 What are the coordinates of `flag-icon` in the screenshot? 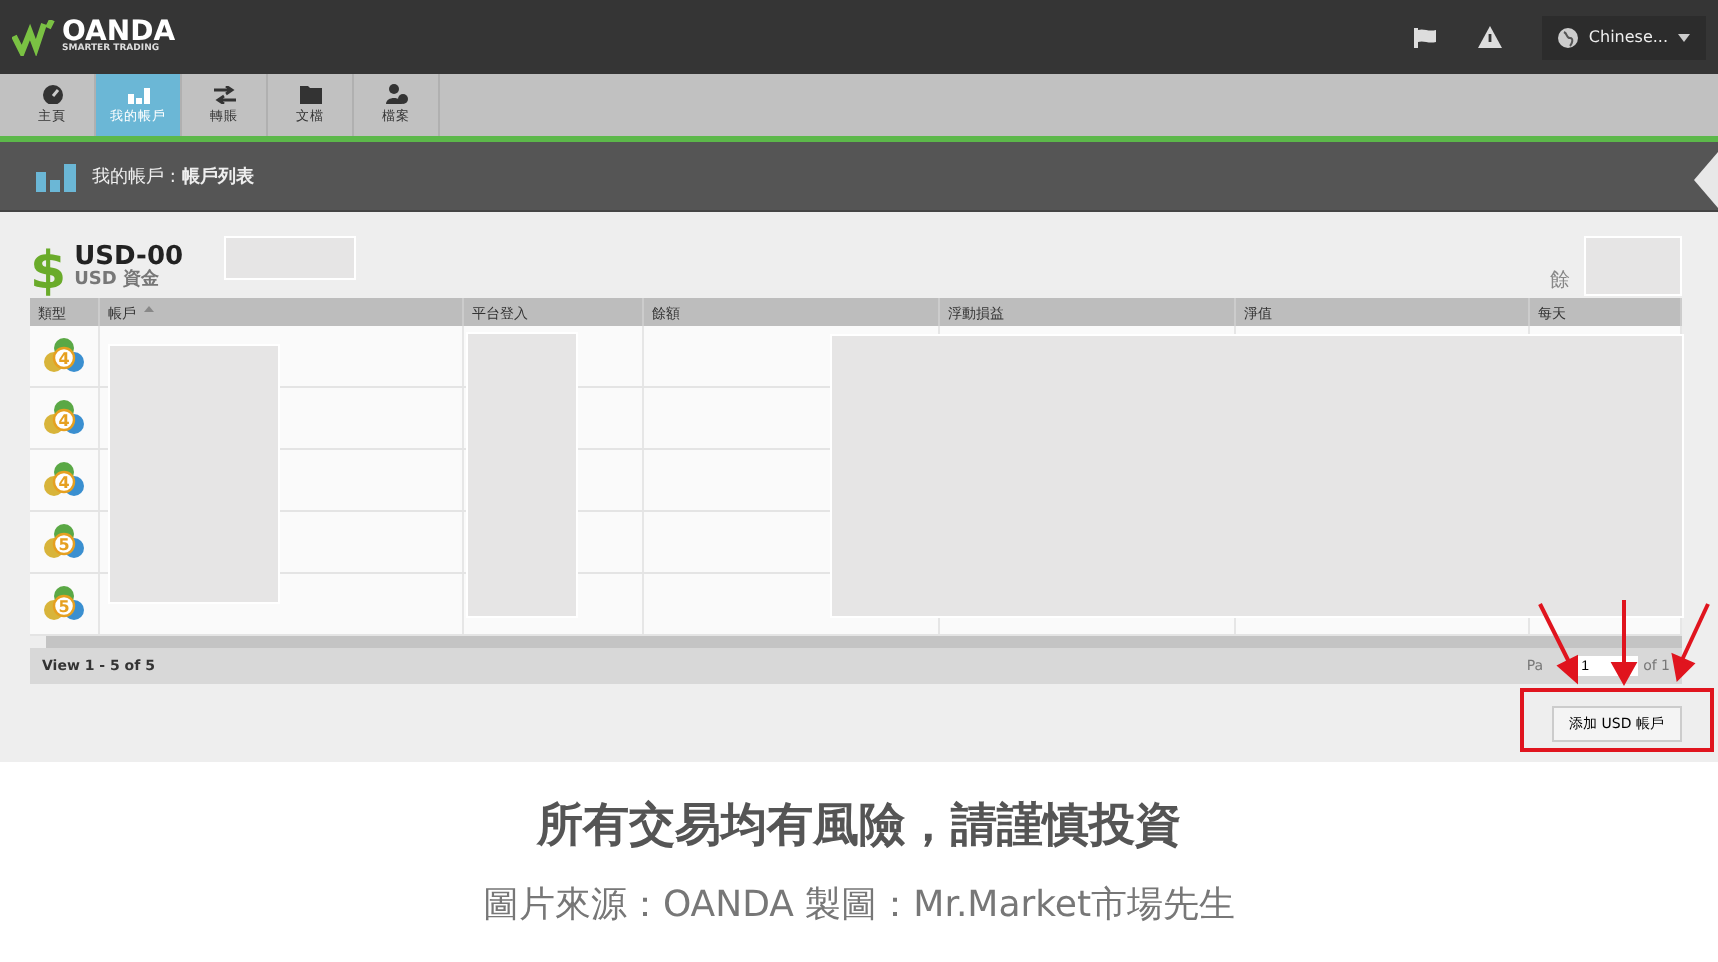 It's located at (1426, 37).